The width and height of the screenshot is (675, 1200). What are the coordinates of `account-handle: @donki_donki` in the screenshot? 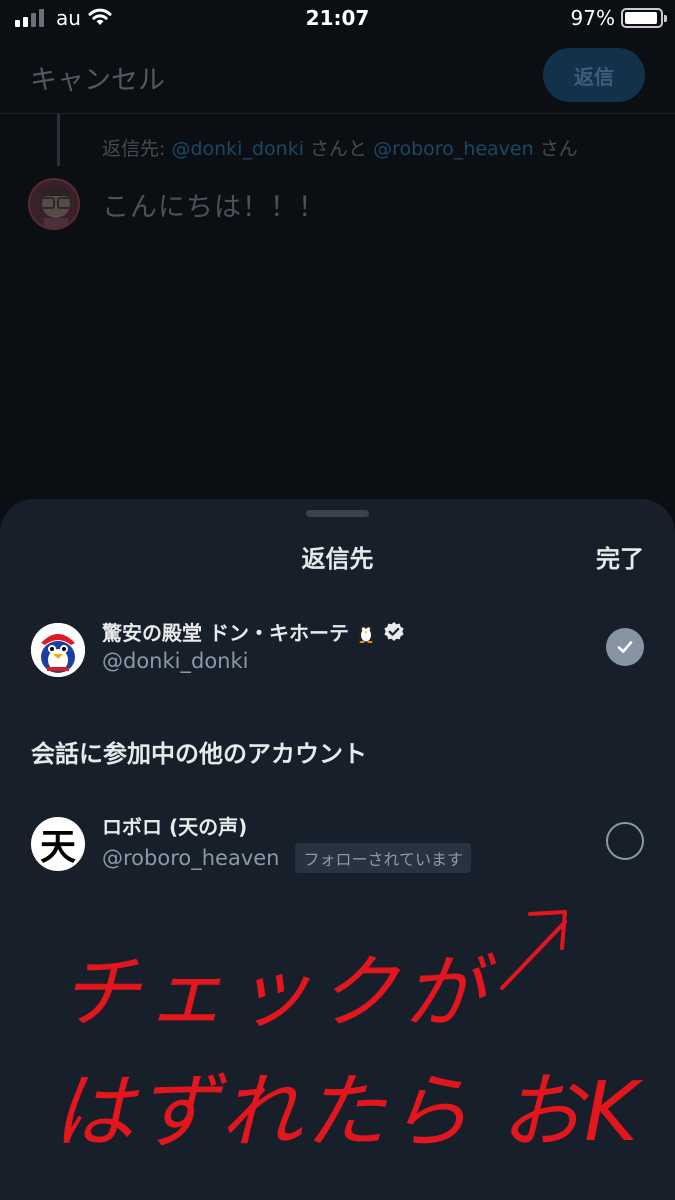 It's located at (175, 661).